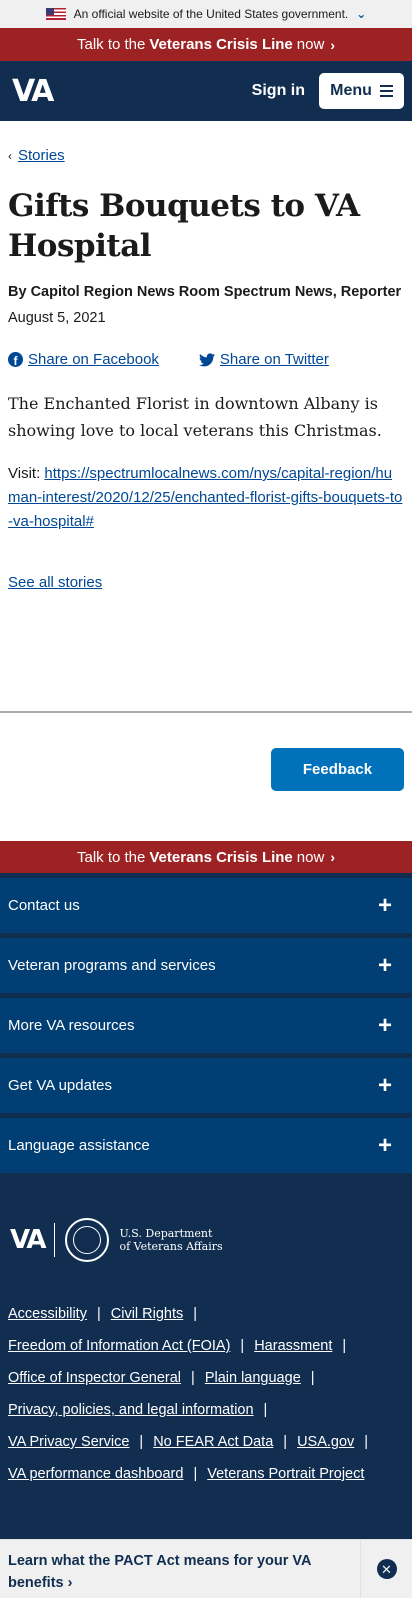  I want to click on content-divider, so click(206, 712).